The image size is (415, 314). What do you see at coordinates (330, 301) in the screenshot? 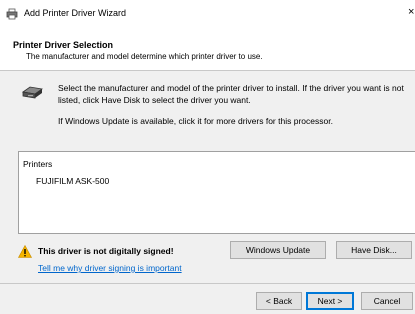
I see `next-button: Next >` at bounding box center [330, 301].